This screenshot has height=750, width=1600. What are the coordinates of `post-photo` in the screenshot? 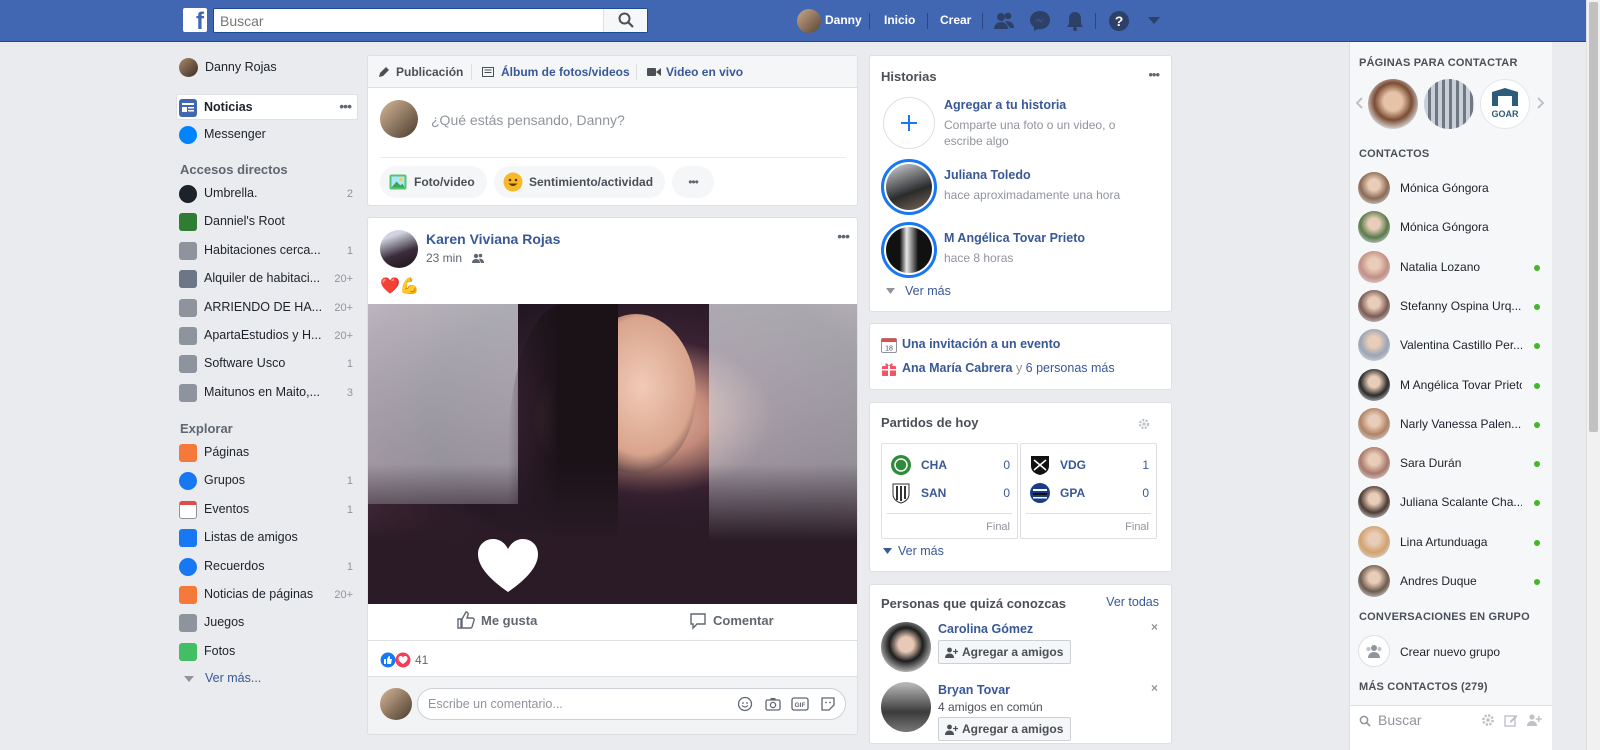 It's located at (612, 454).